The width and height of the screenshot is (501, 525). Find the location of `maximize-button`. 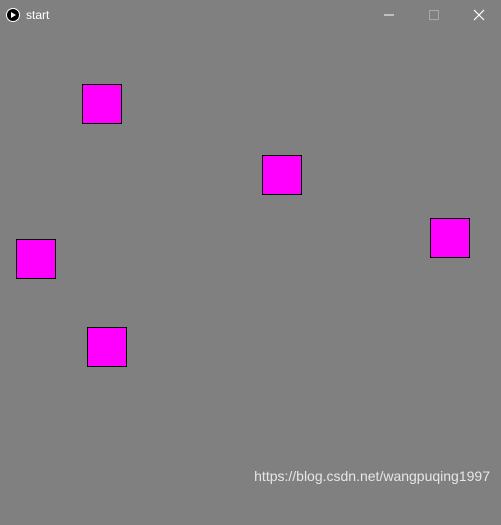

maximize-button is located at coordinates (433, 15).